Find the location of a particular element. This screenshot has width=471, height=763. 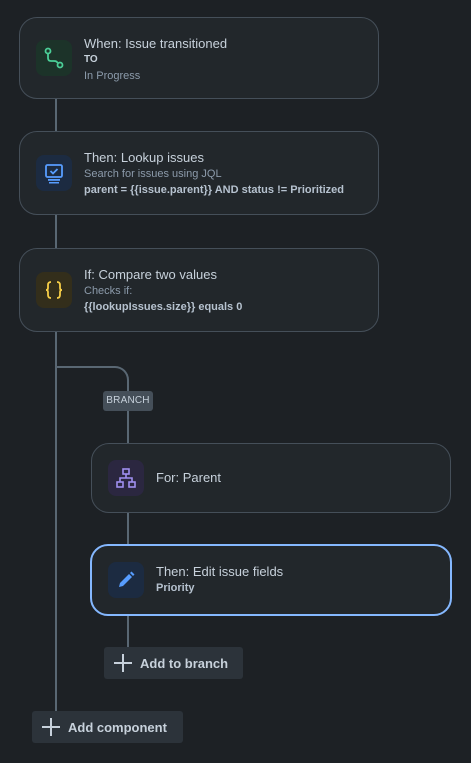

add-component-button: Add component is located at coordinates (107, 727).